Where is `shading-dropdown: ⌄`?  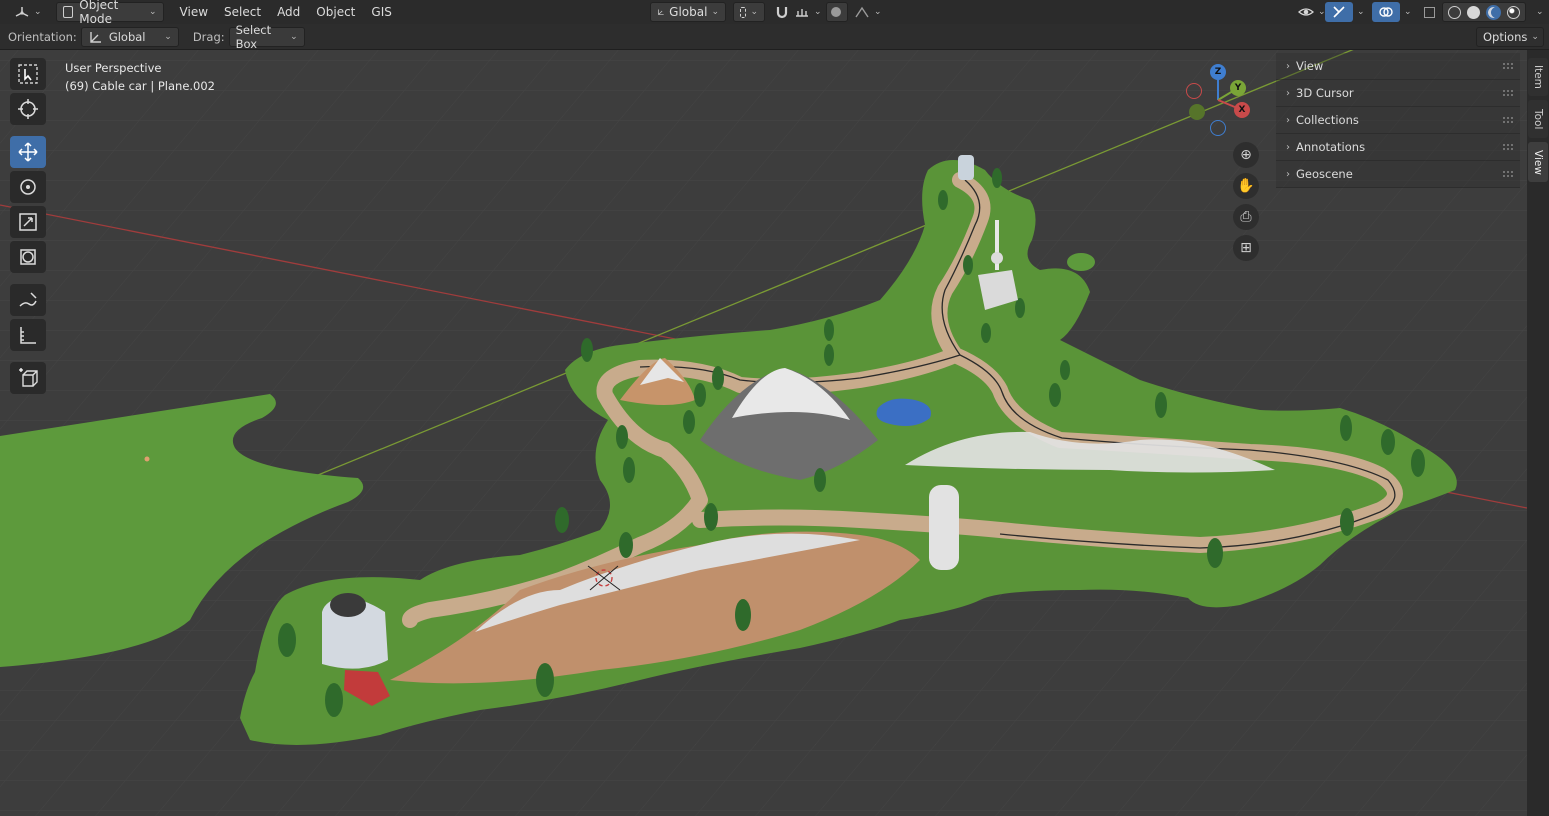
shading-dropdown: ⌄ is located at coordinates (1537, 12).